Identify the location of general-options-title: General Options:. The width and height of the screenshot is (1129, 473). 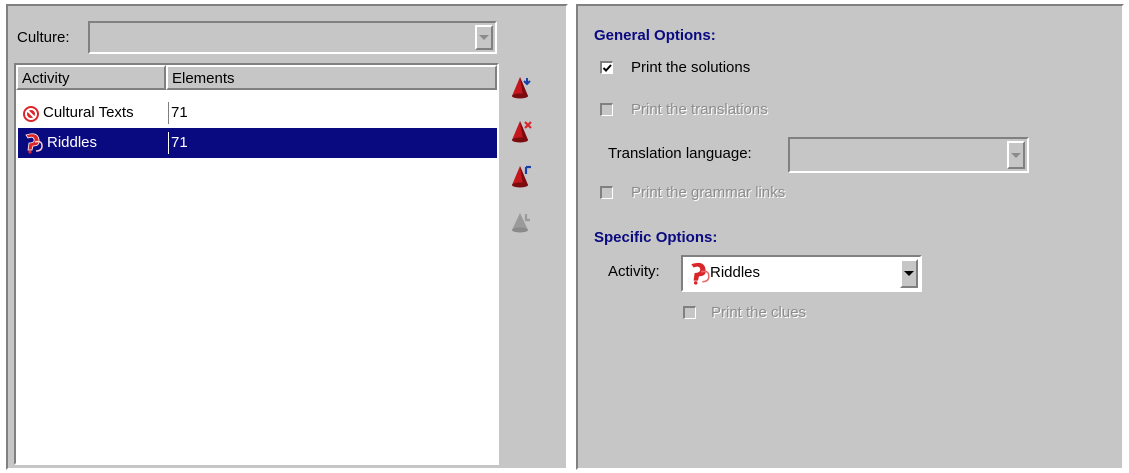
(655, 35).